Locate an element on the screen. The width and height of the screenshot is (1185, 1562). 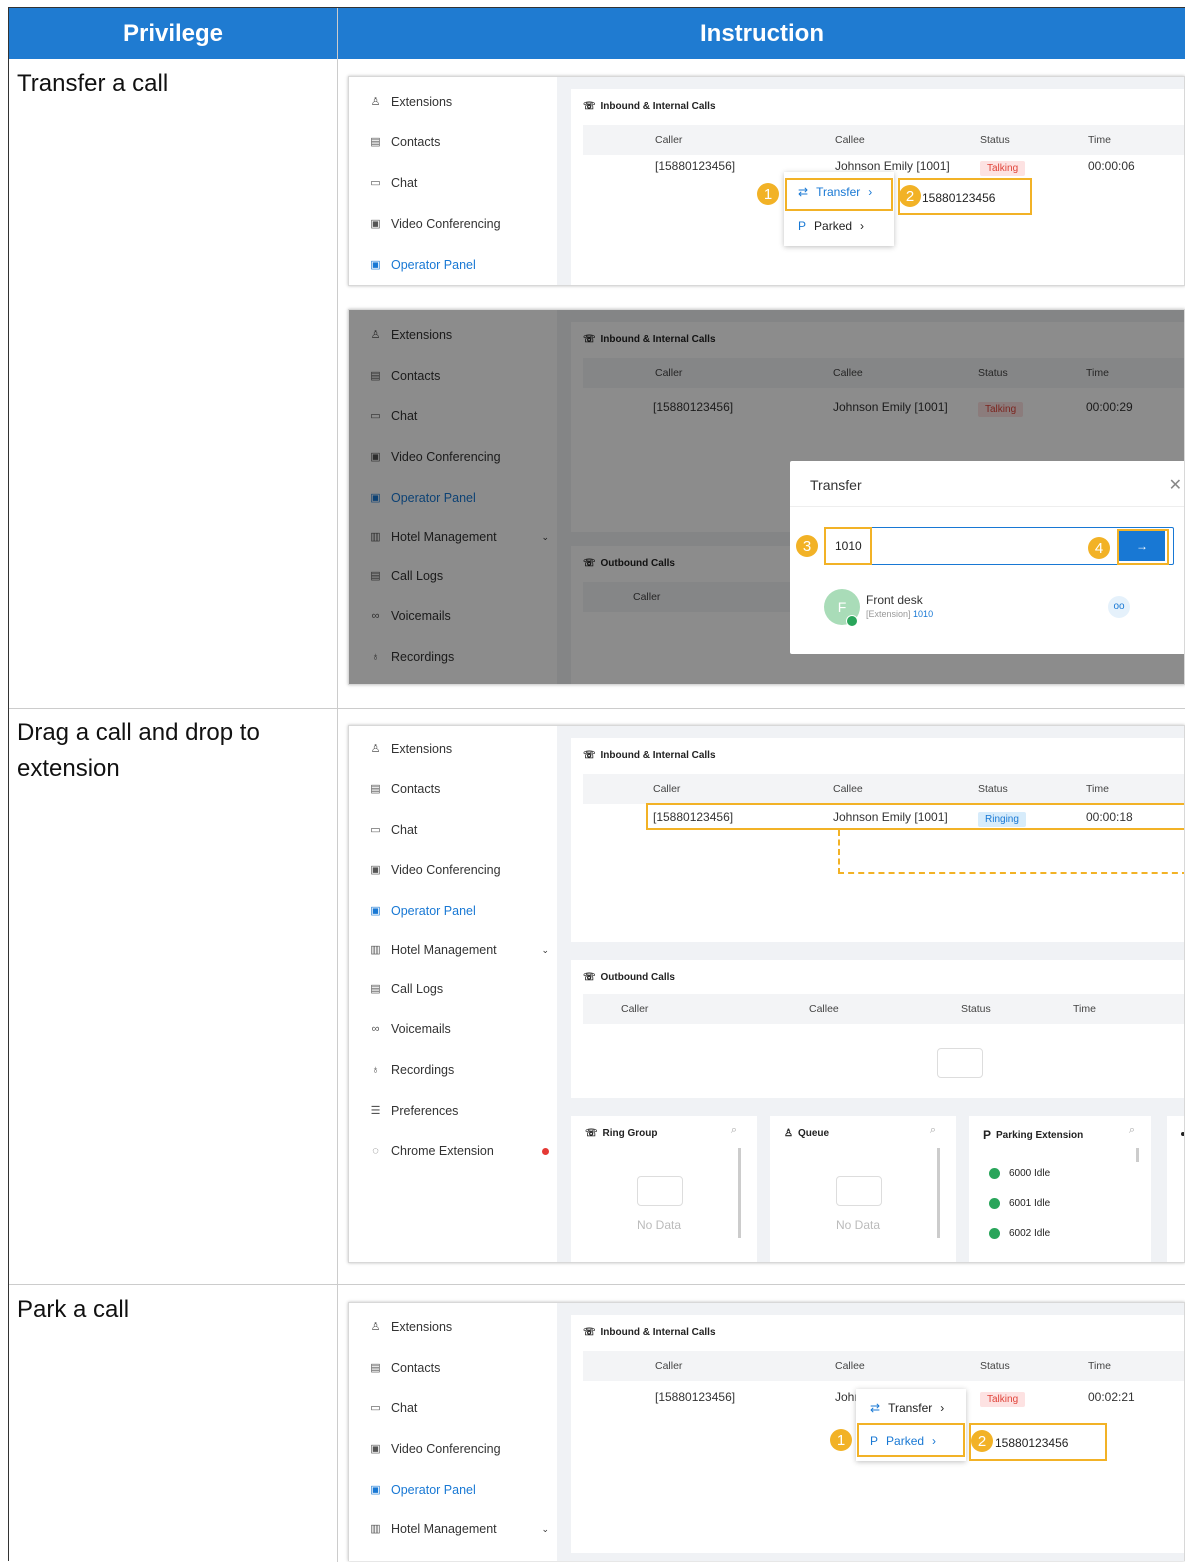
preferences-icon: ☰ is located at coordinates (375, 1110).